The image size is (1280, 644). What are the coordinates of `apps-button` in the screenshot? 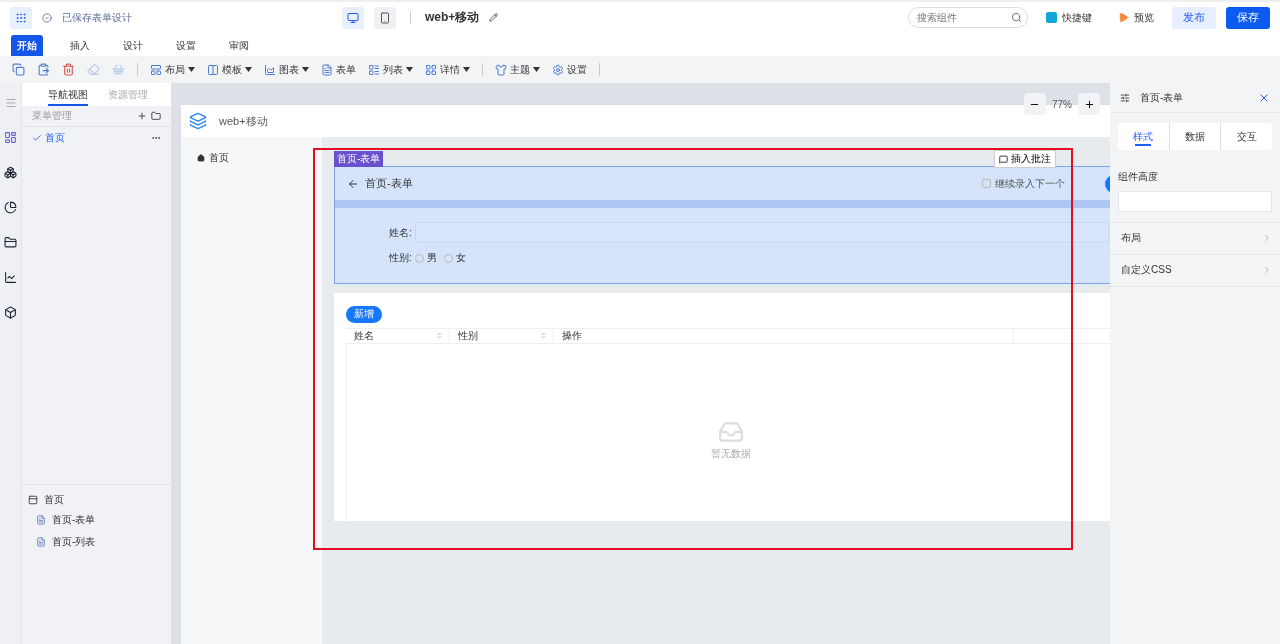 It's located at (21, 17).